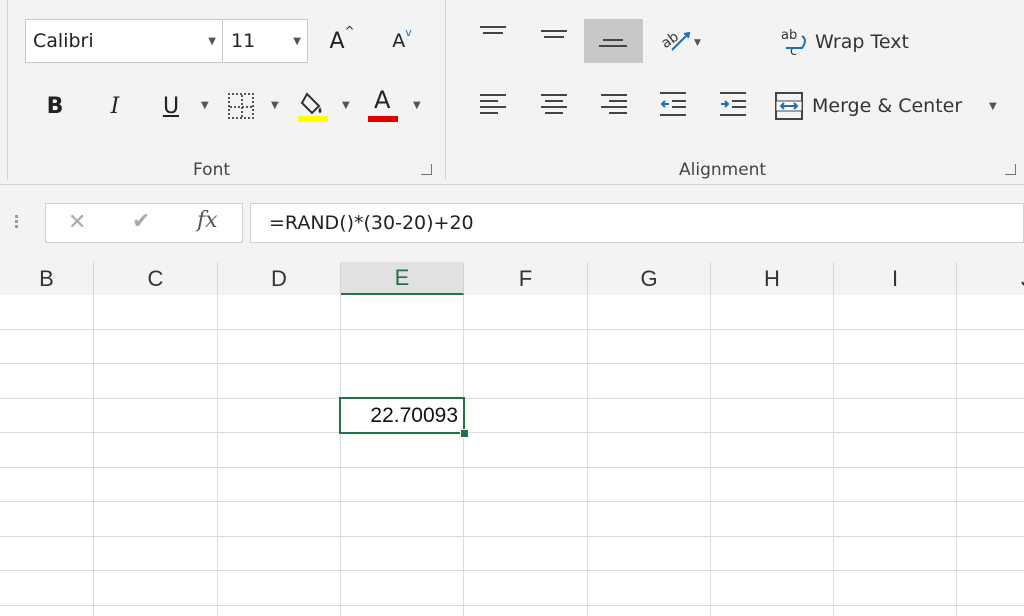  What do you see at coordinates (793, 51) in the screenshot?
I see `svg-text: c` at bounding box center [793, 51].